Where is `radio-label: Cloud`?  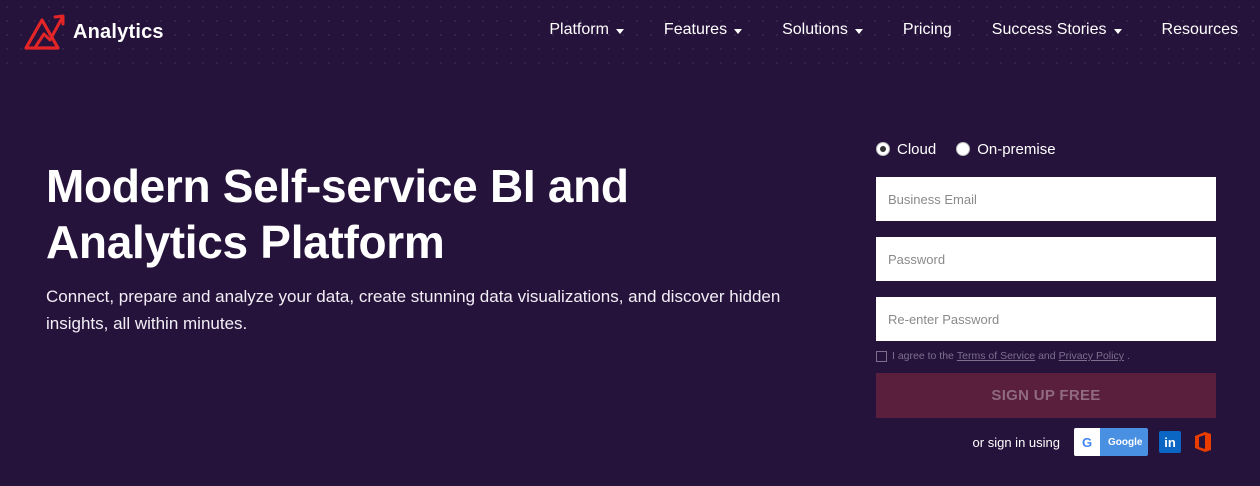 radio-label: Cloud is located at coordinates (917, 149).